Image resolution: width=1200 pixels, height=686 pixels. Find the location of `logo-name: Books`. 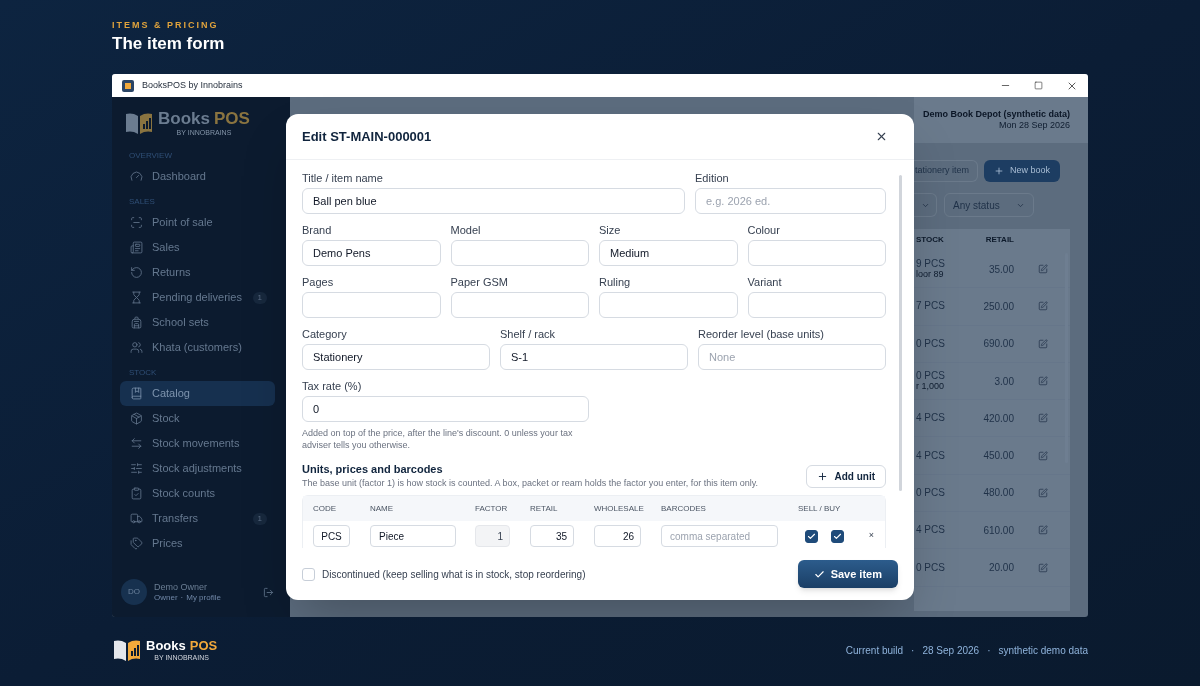

logo-name: Books is located at coordinates (184, 118).